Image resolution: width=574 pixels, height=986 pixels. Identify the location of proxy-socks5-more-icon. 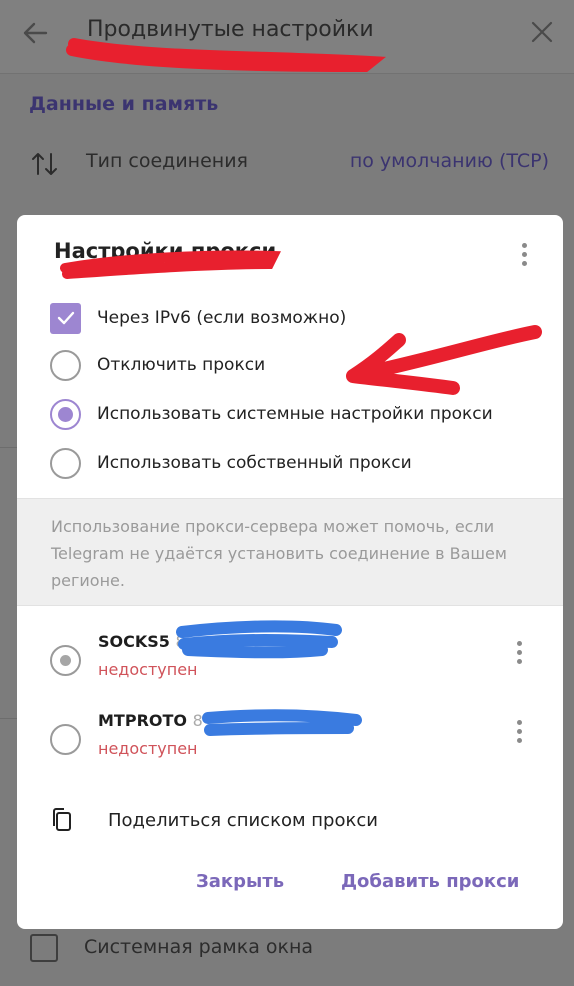
(519, 655).